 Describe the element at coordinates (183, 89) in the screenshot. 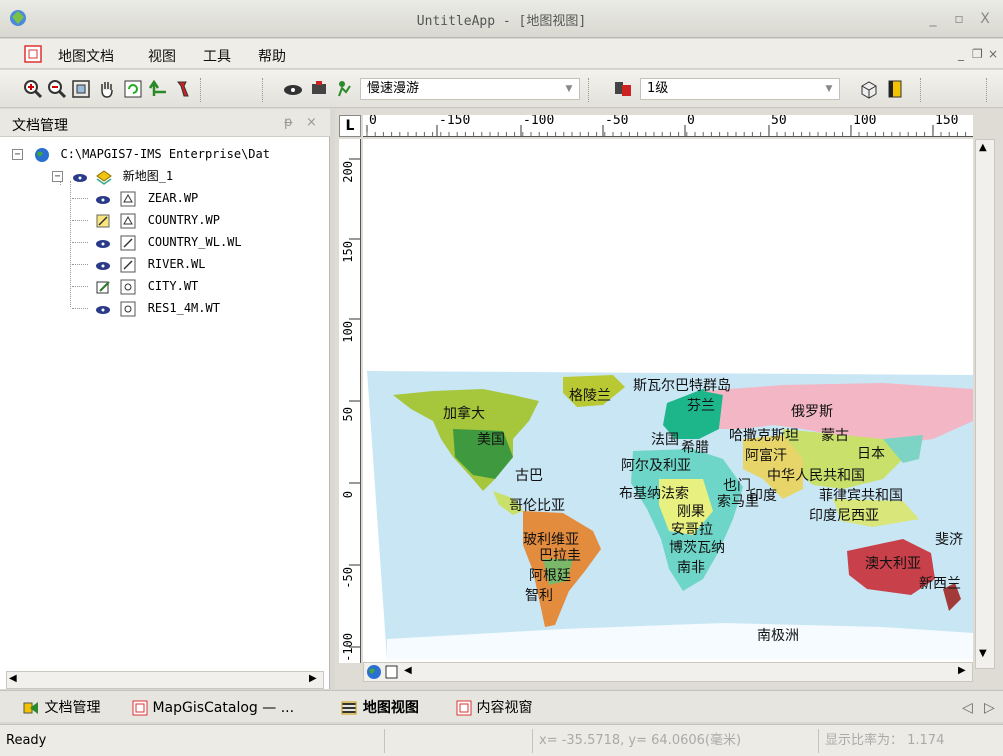

I see `wrench-icon` at that location.